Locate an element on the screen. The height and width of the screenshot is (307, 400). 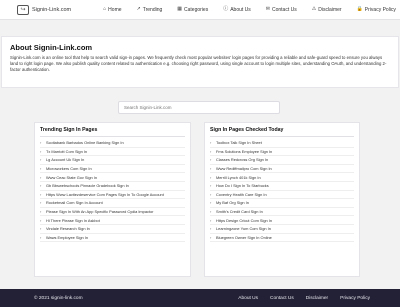
nav-home: ⌂ Home is located at coordinates (112, 10).